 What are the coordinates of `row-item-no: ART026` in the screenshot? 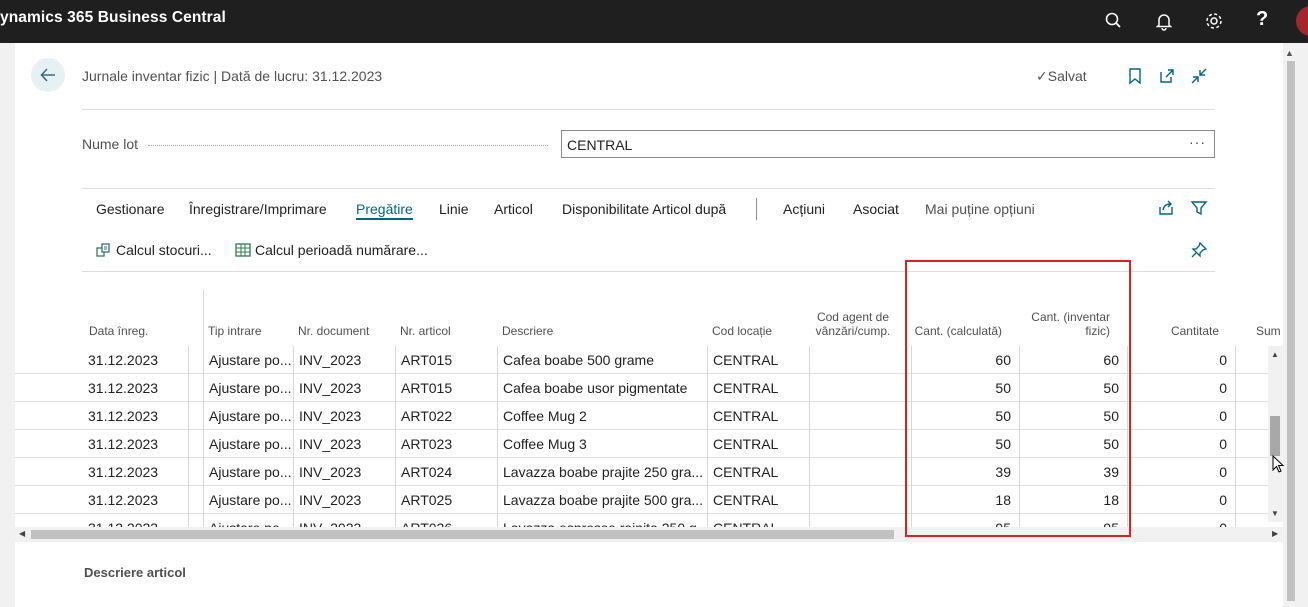 It's located at (446, 521).